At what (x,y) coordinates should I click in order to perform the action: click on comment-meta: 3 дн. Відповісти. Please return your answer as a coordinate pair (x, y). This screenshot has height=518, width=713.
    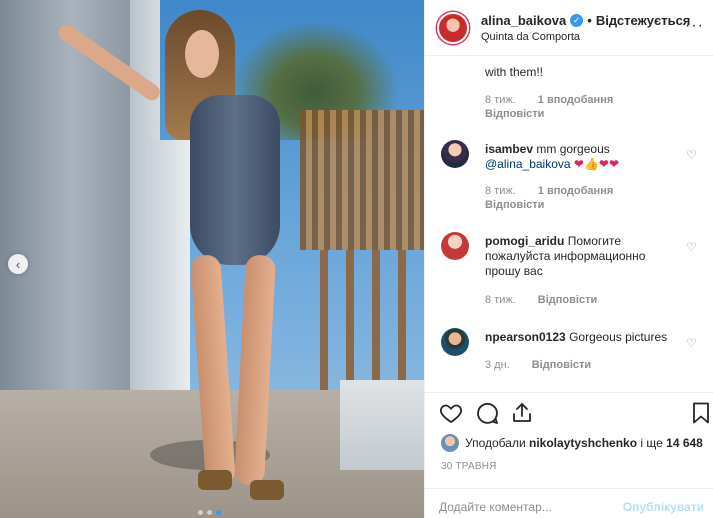
    Looking at the image, I should click on (538, 365).